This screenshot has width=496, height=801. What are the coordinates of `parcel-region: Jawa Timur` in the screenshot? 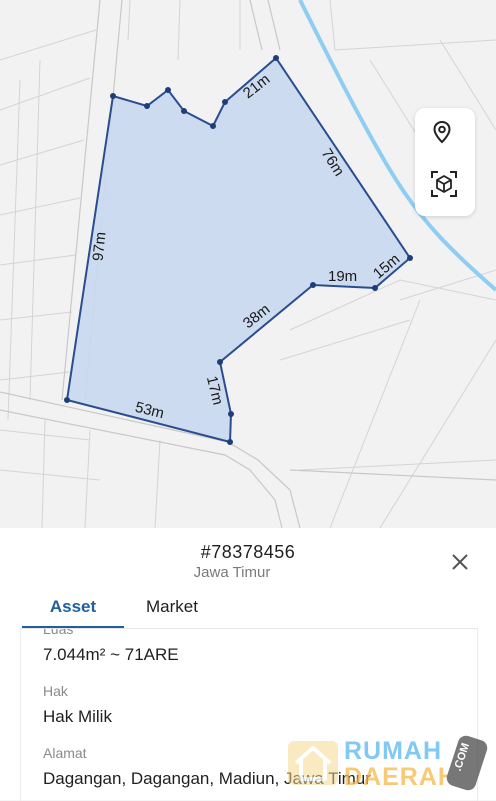 It's located at (232, 572).